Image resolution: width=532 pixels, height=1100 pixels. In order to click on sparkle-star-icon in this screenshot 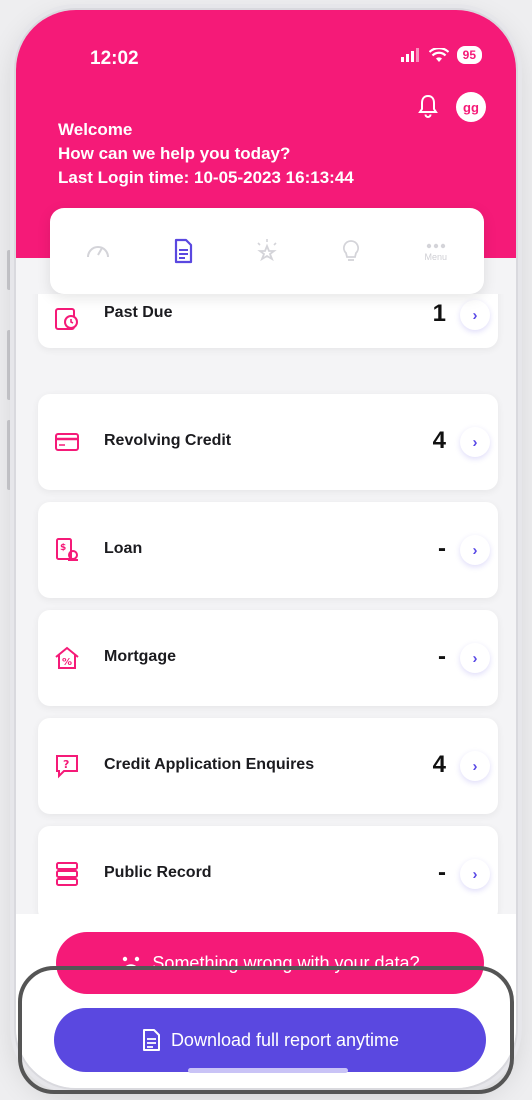, I will do `click(267, 250)`.